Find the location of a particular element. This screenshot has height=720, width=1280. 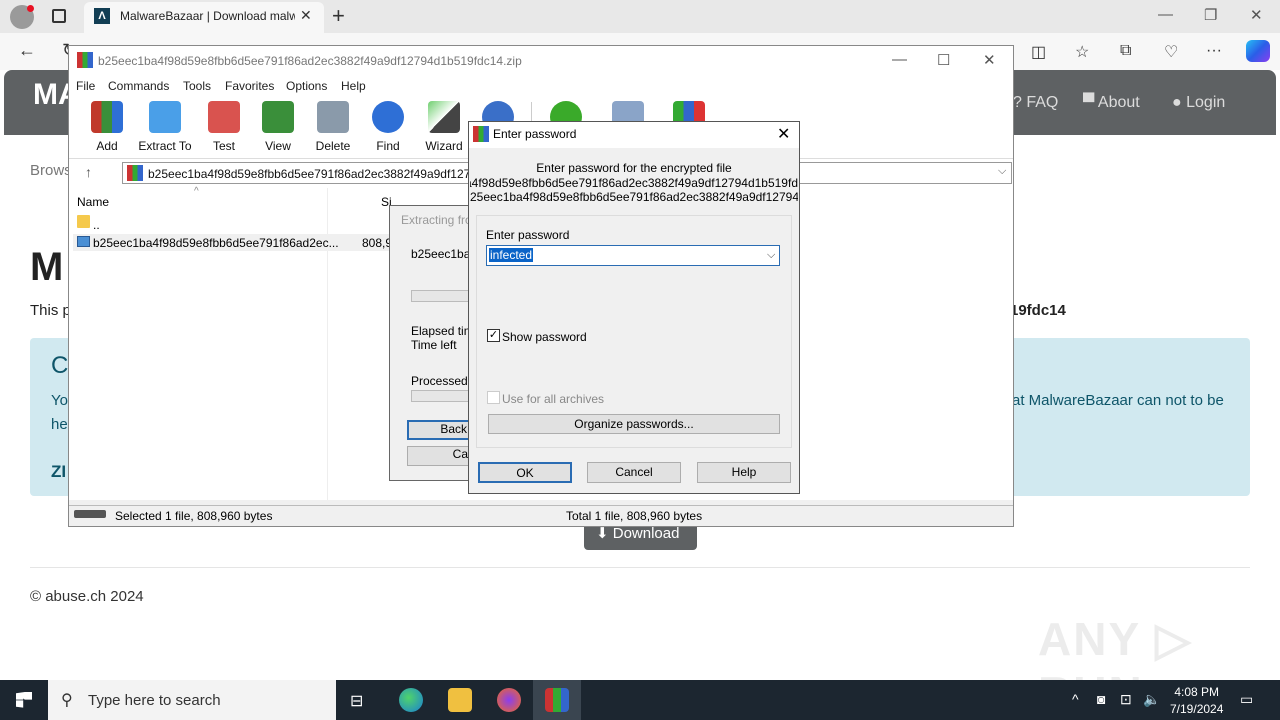

winrar-app-icon is located at coordinates (85, 60).